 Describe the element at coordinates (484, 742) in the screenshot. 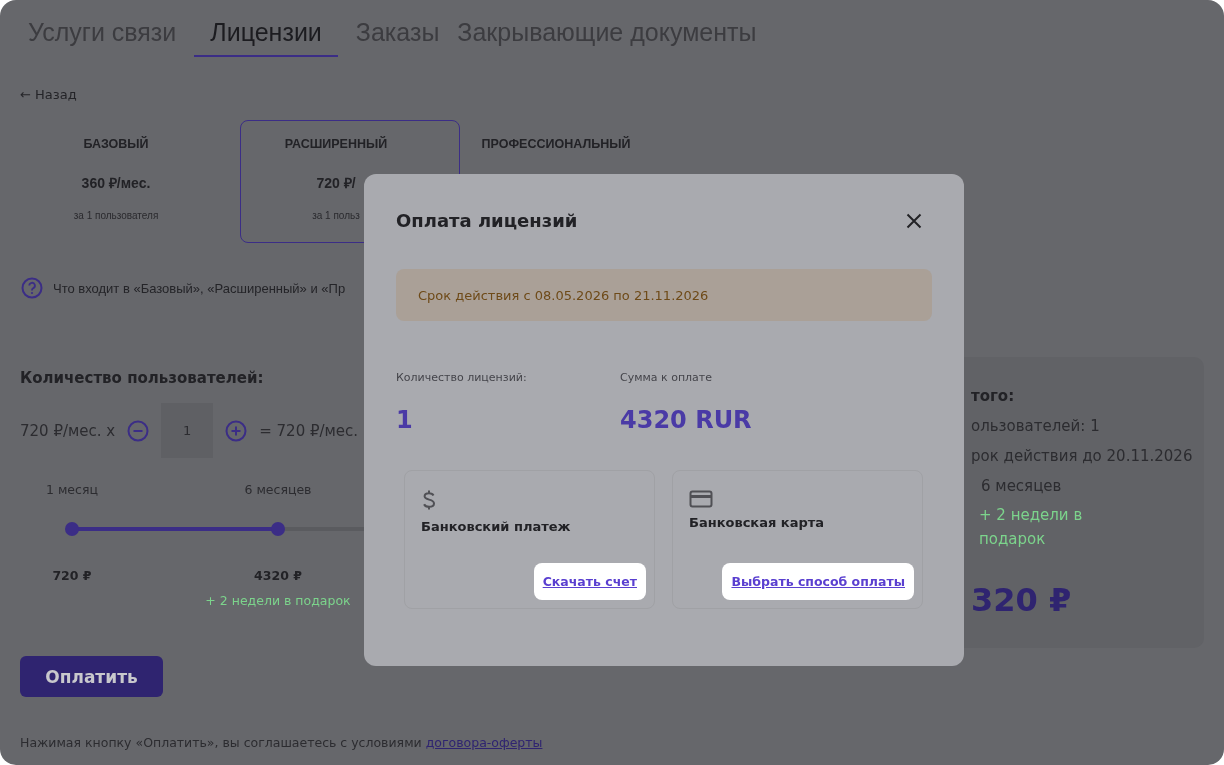

I see `agreement-link: договора-оферты` at that location.